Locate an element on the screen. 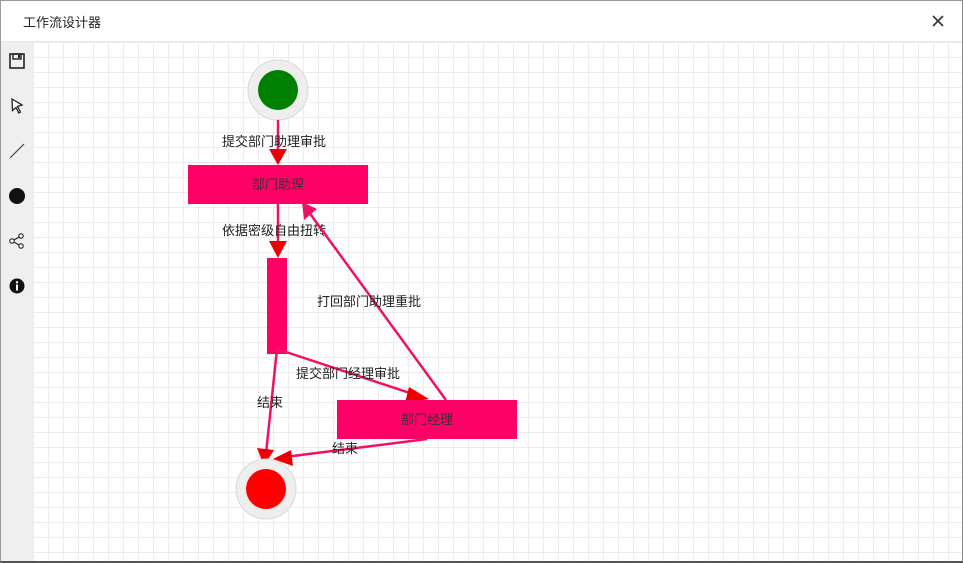 The width and height of the screenshot is (963, 563). title-bar: 工作流设计器 is located at coordinates (481, 21).